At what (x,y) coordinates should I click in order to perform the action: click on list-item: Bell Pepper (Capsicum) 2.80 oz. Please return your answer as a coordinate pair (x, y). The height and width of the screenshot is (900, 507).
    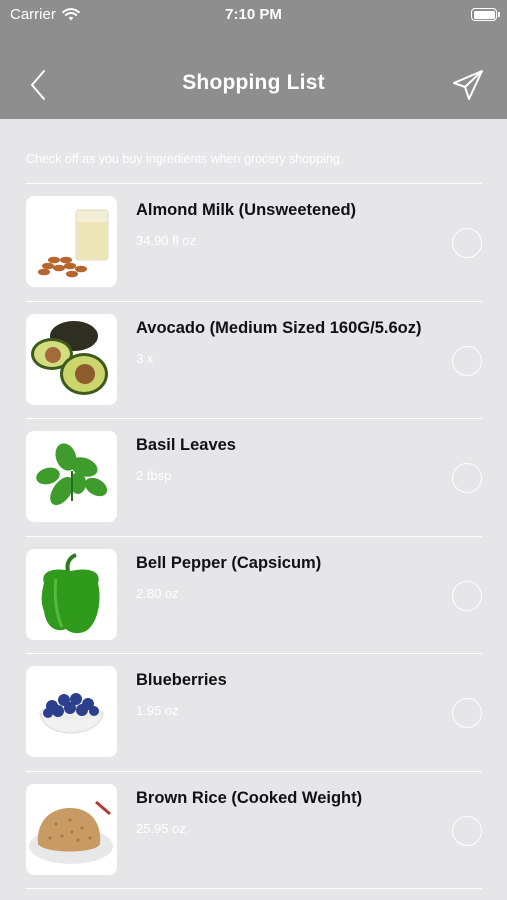
    Looking at the image, I should click on (254, 595).